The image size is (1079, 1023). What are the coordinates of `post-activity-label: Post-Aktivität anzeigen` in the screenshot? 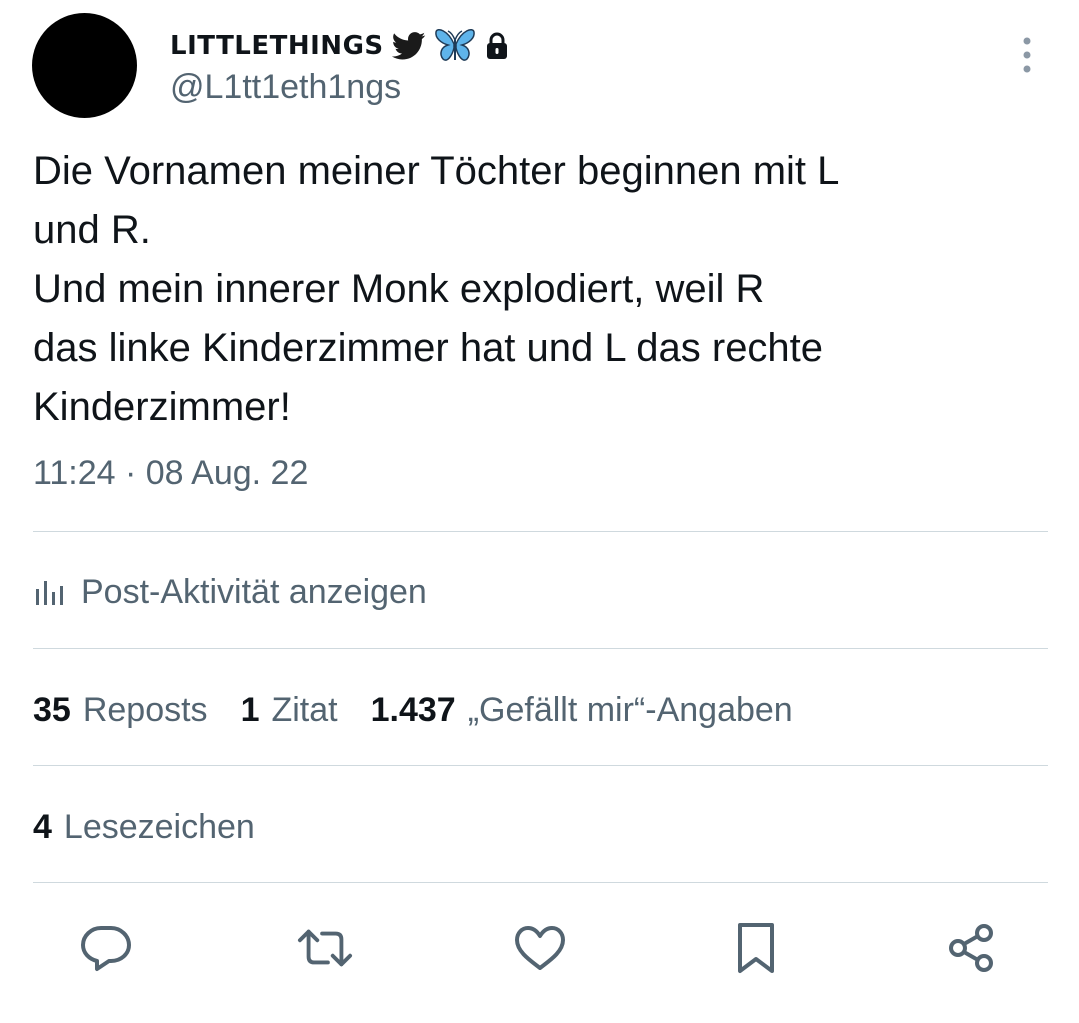 It's located at (254, 591).